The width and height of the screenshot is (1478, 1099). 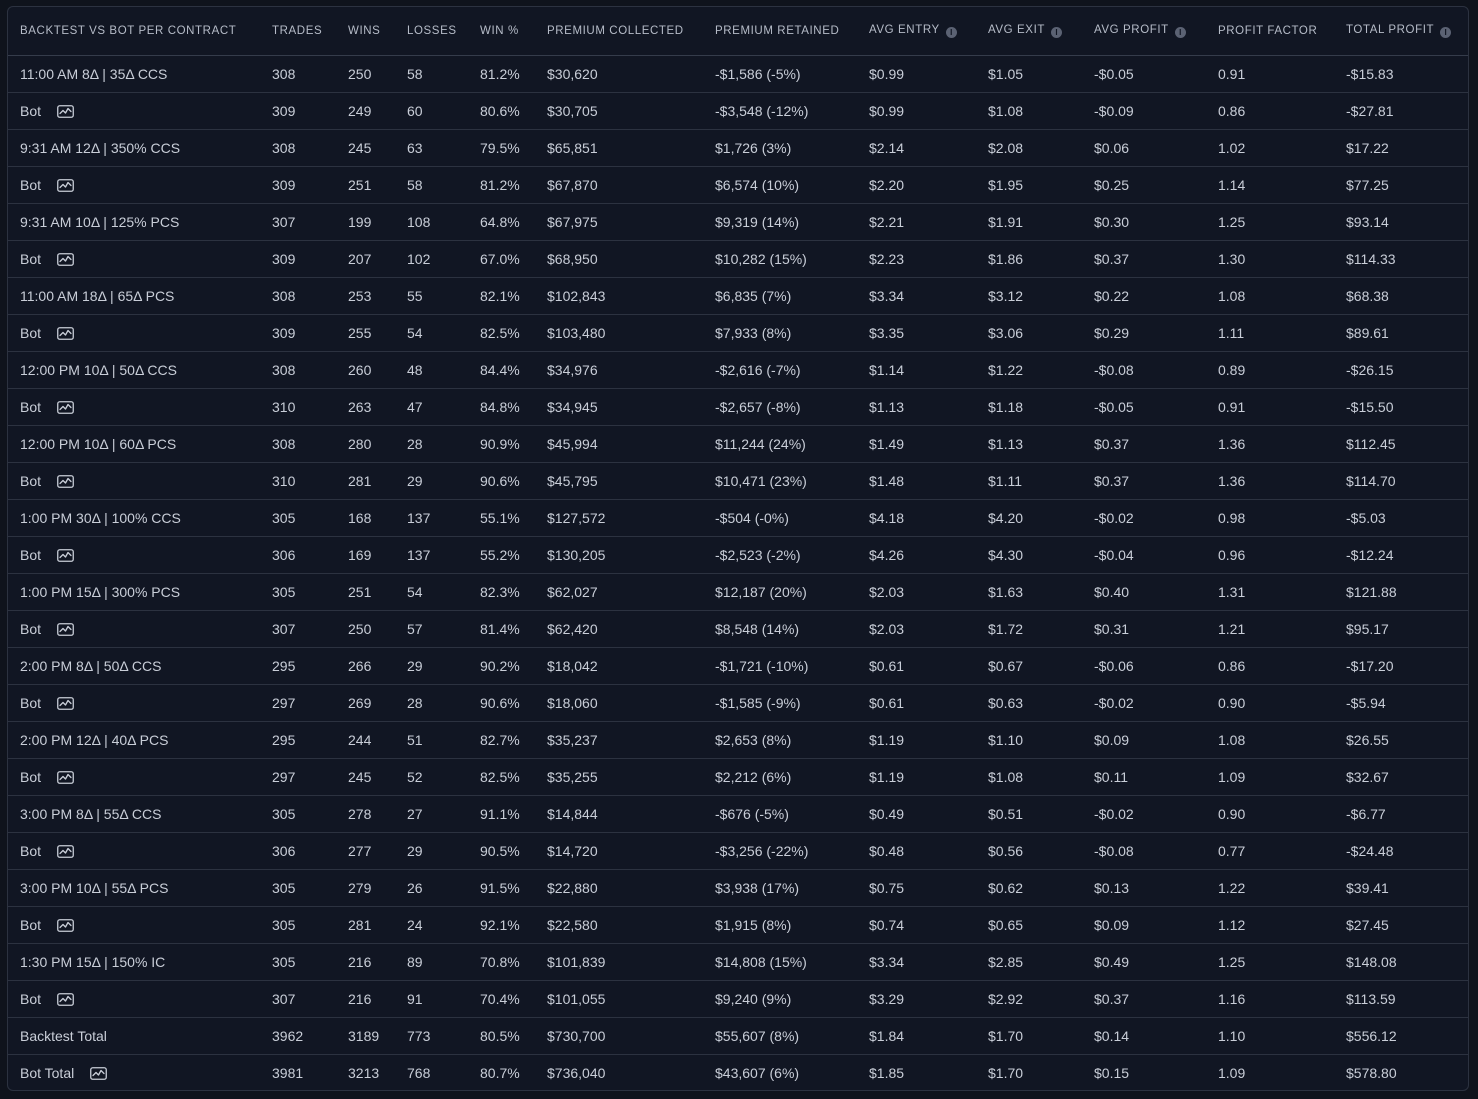 I want to click on premium-retained-cell: -$2,616 (-7%), so click(x=780, y=370).